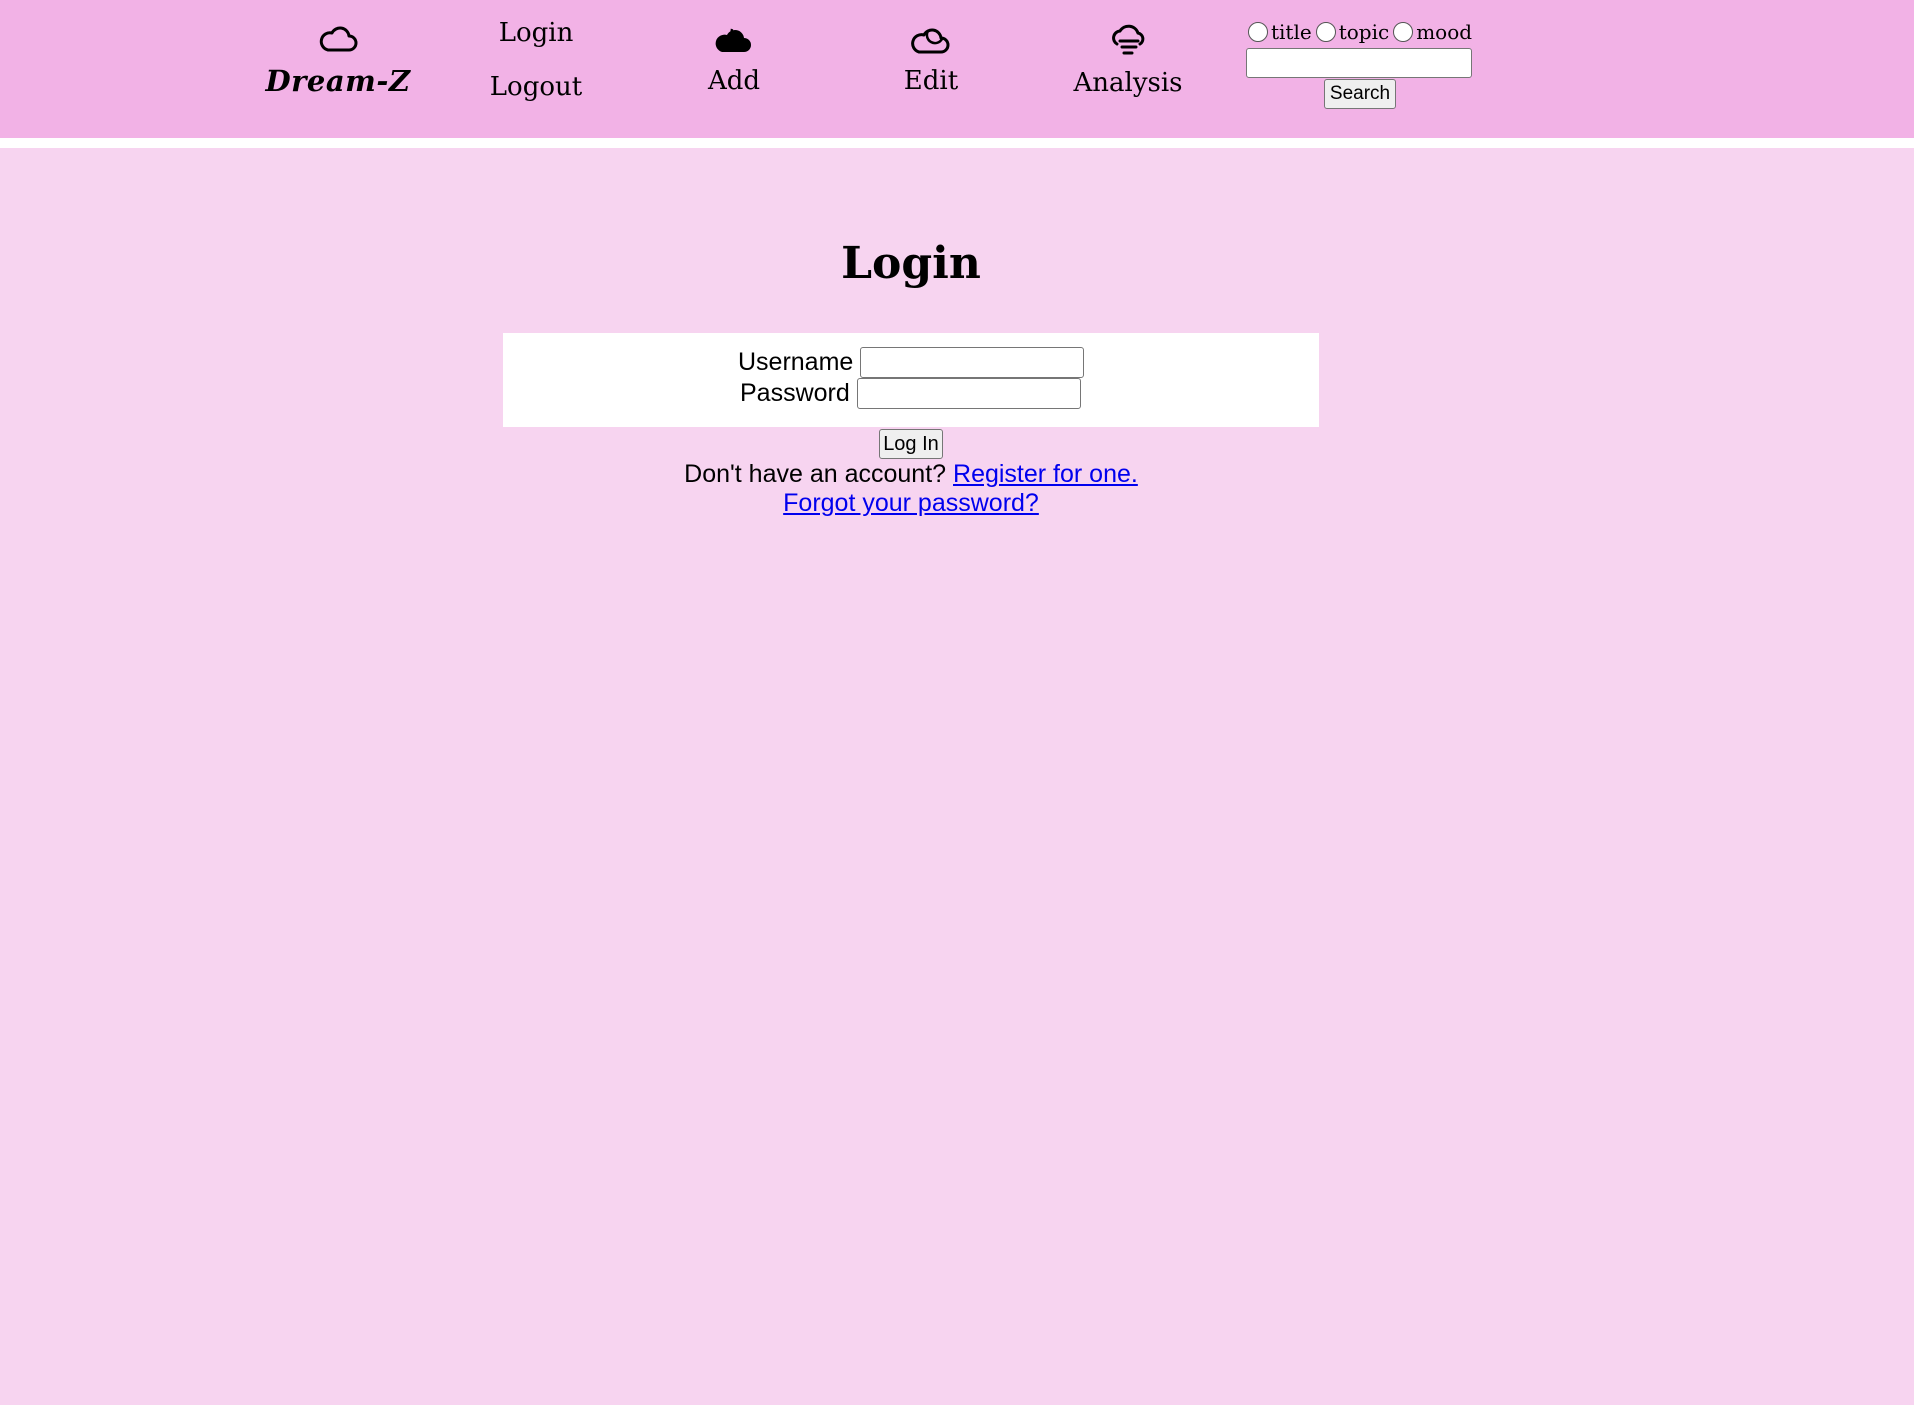 The height and width of the screenshot is (1405, 1914). I want to click on cloud-fog-icon, so click(1128, 40).